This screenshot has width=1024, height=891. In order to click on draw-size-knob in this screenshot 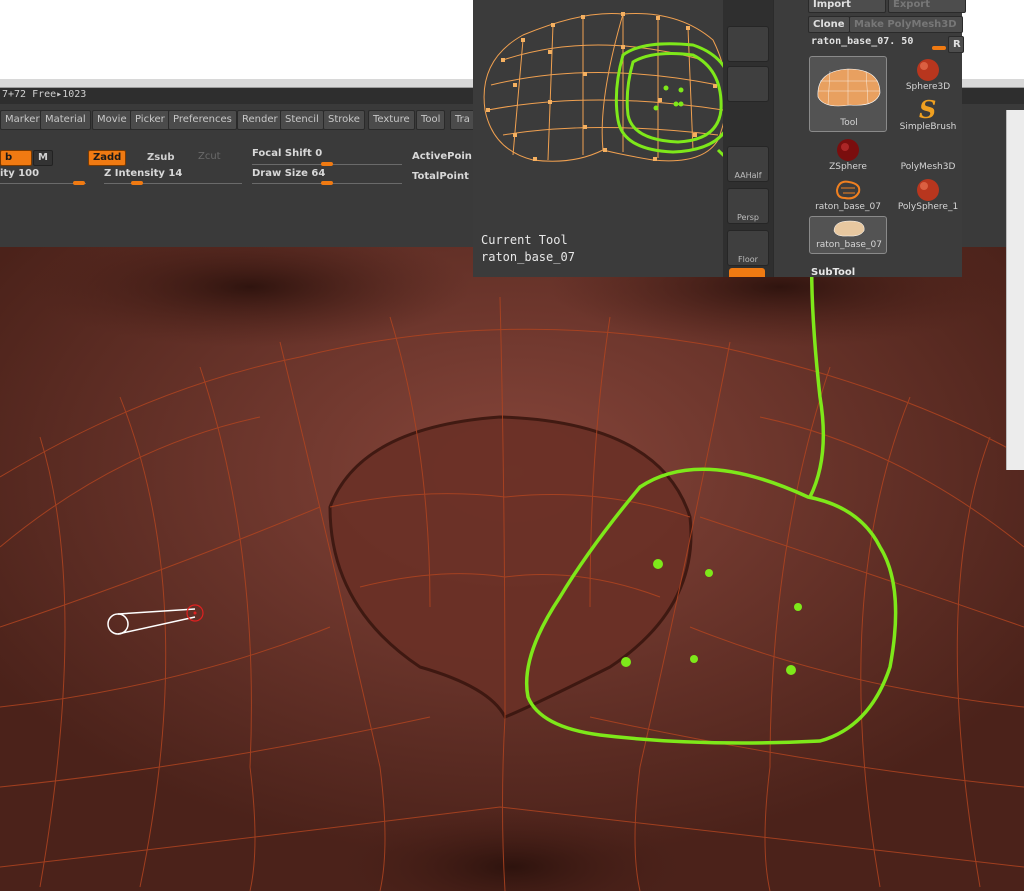, I will do `click(327, 183)`.